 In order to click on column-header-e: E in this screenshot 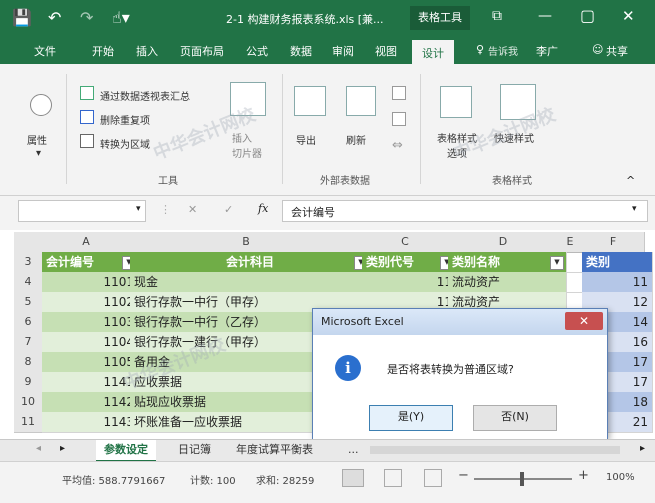, I will do `click(570, 242)`.